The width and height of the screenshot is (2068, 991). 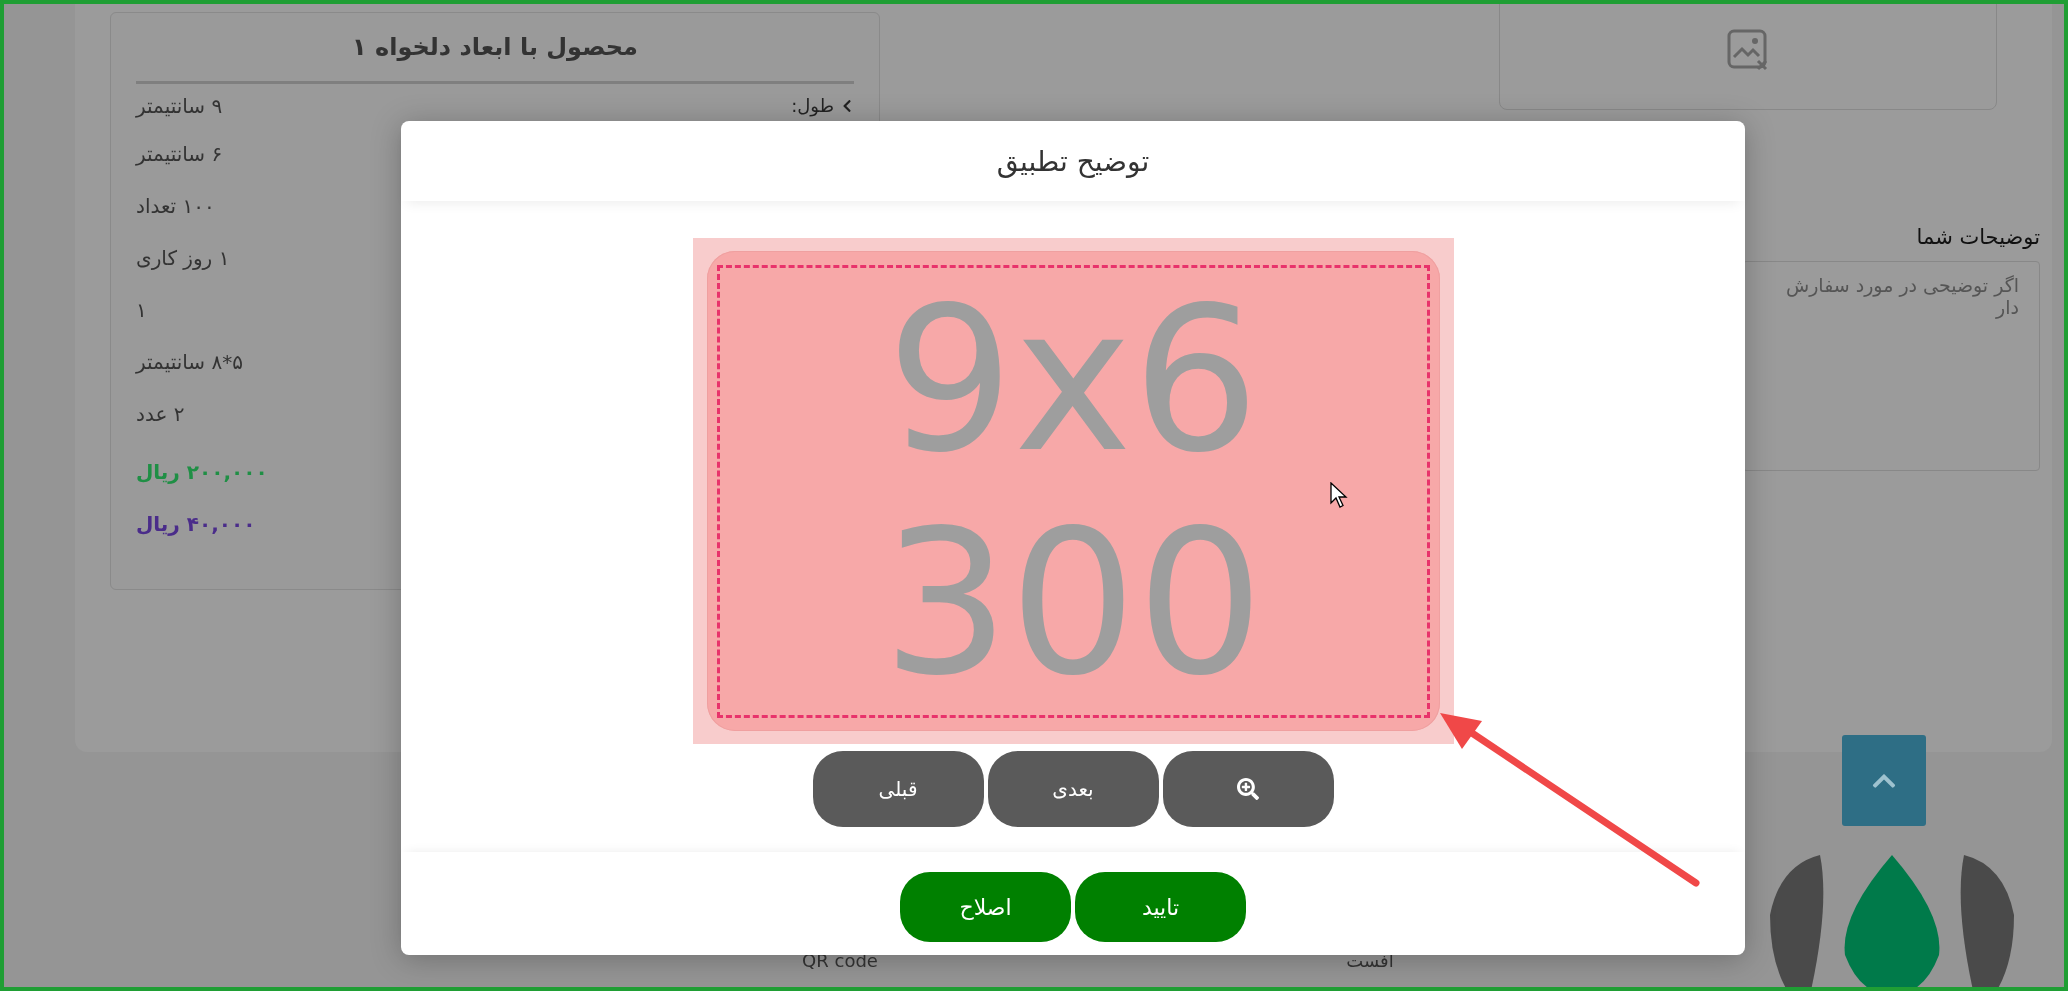 I want to click on footer-label: افست, so click(x=1370, y=960).